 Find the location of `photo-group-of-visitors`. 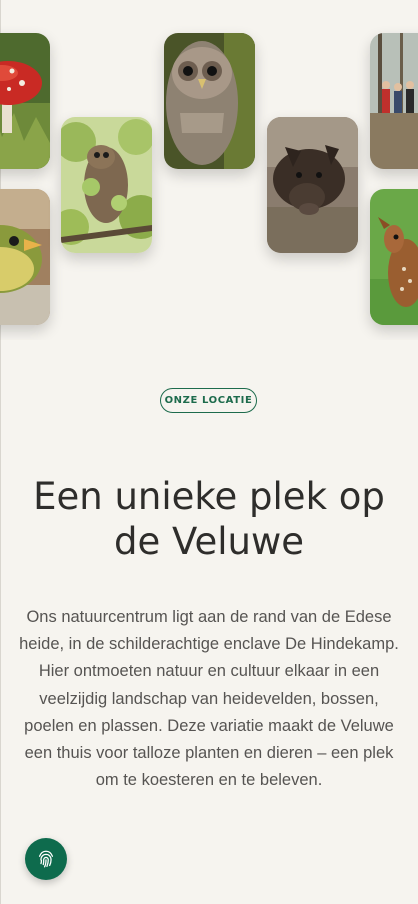

photo-group-of-visitors is located at coordinates (394, 101).